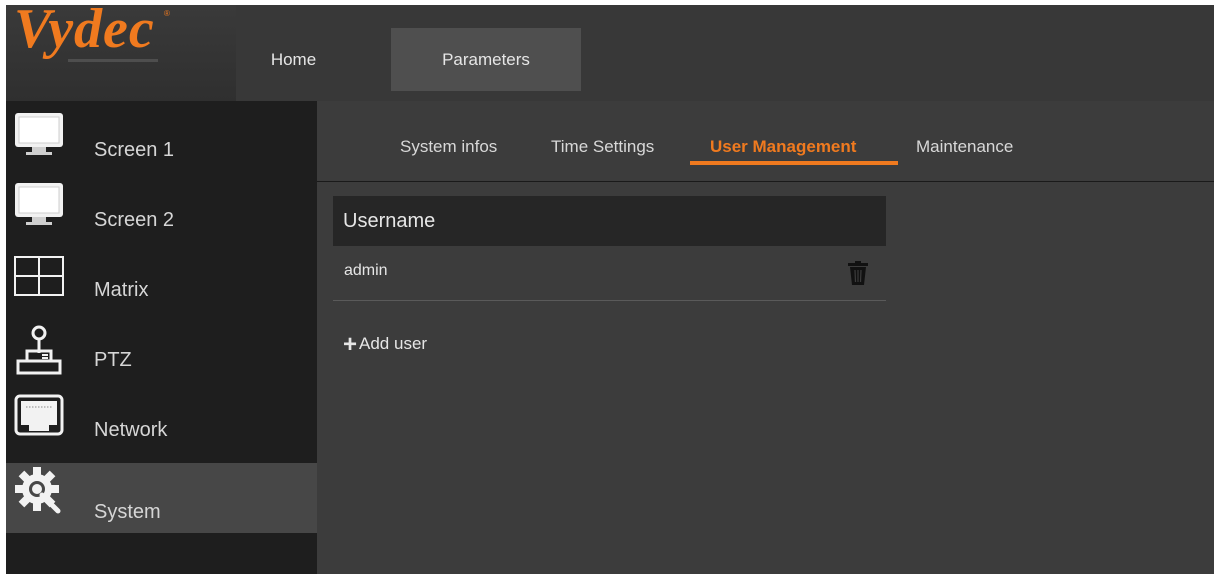 Image resolution: width=1221 pixels, height=574 pixels. What do you see at coordinates (167, 13) in the screenshot?
I see `registered-mark: ®` at bounding box center [167, 13].